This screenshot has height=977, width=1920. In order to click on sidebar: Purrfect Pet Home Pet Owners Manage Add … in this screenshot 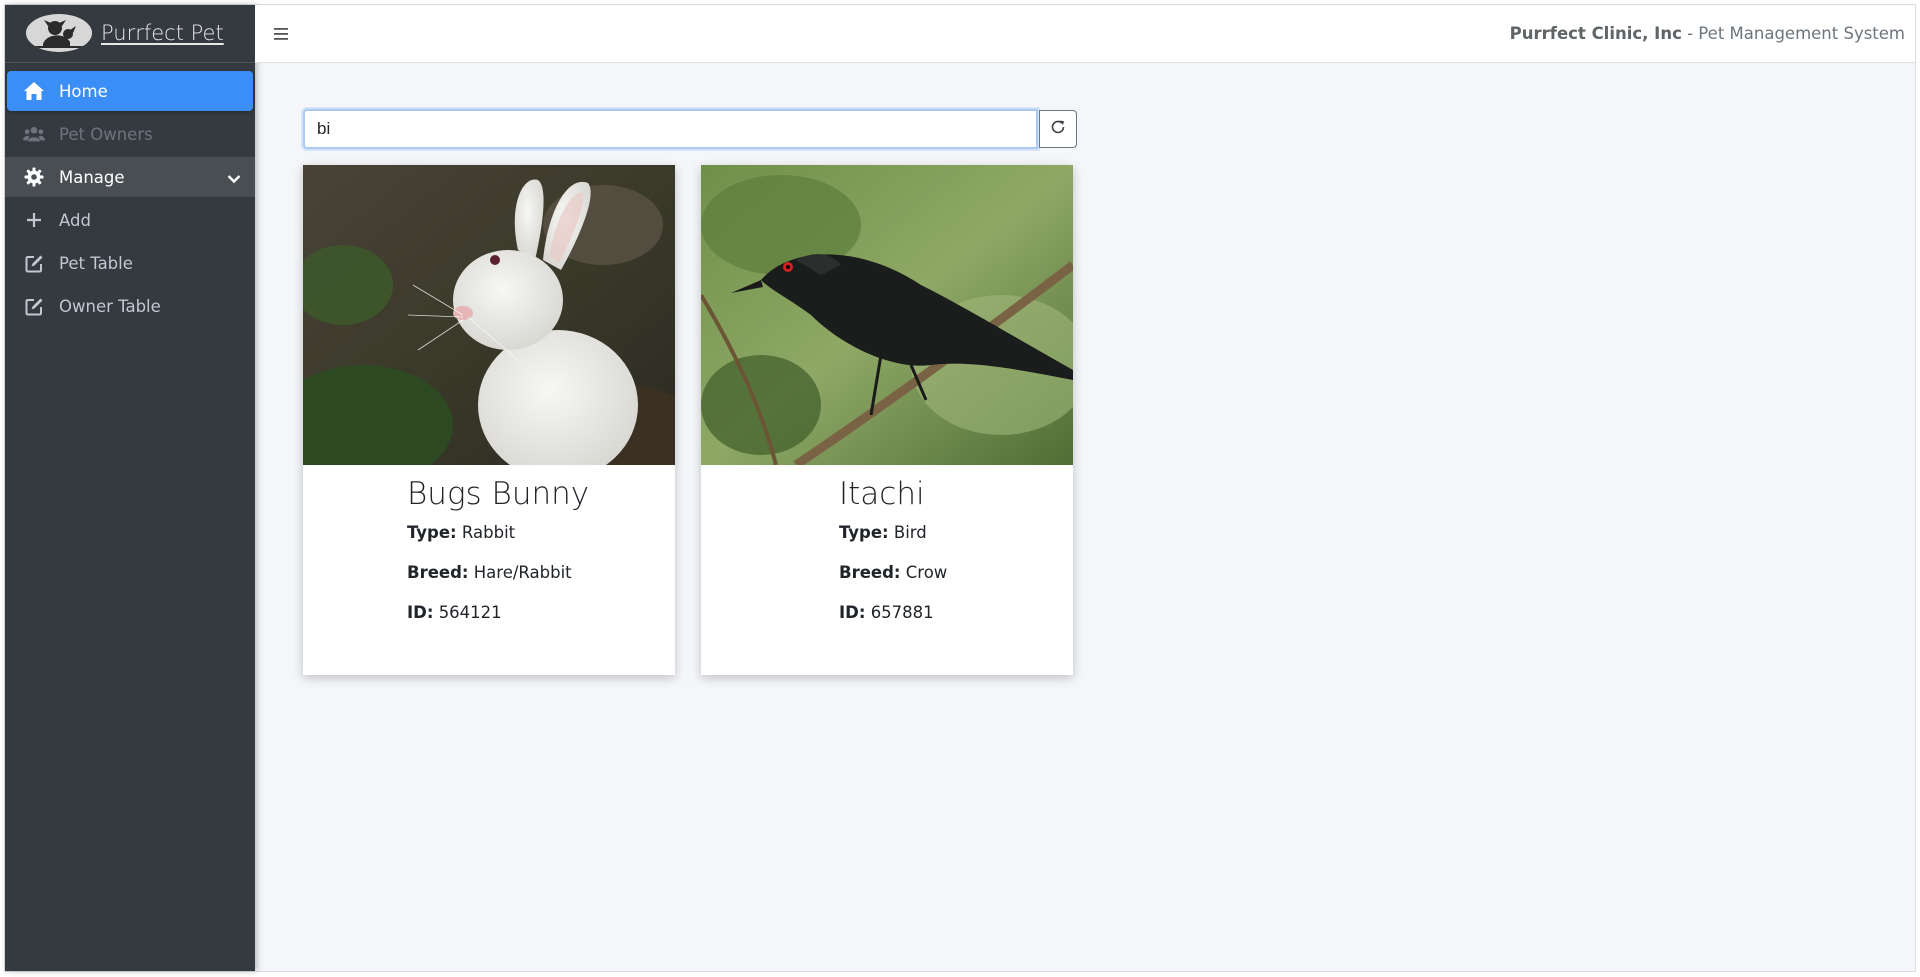, I will do `click(130, 488)`.